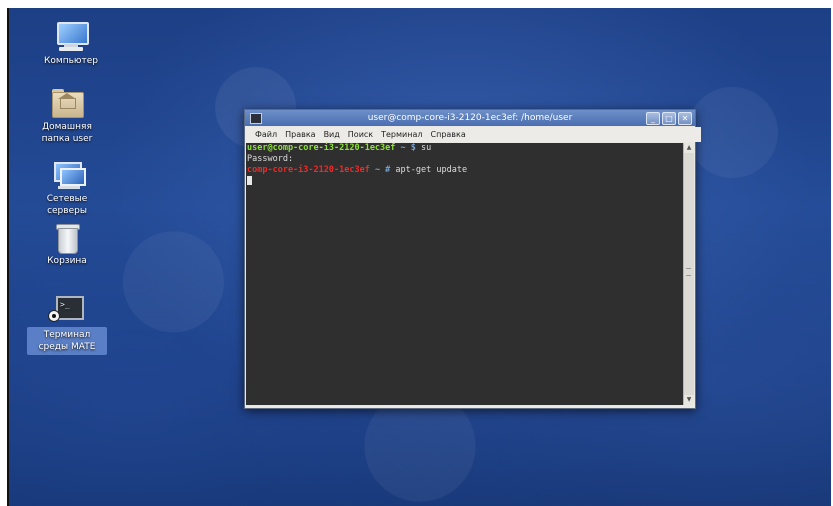 The image size is (833, 506). Describe the element at coordinates (67, 238) in the screenshot. I see `trash-icon` at that location.